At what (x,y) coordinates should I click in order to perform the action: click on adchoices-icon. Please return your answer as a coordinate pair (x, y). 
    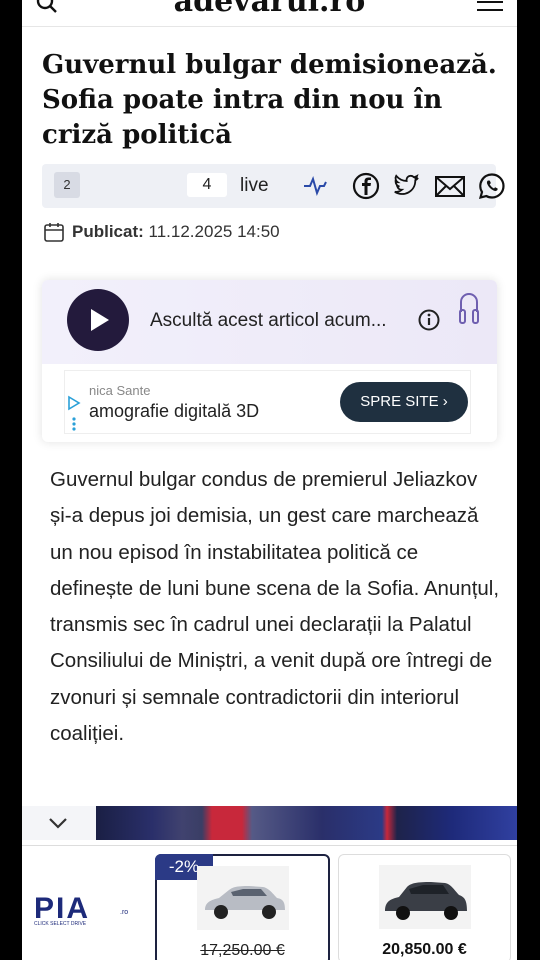
    Looking at the image, I should click on (74, 413).